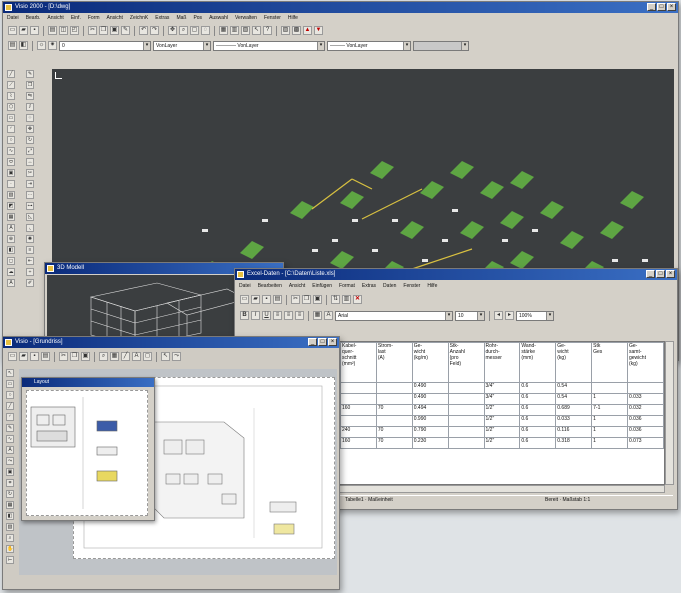 The image size is (681, 593). Describe the element at coordinates (10, 384) in the screenshot. I see `plan-rect-icon: ▭` at that location.